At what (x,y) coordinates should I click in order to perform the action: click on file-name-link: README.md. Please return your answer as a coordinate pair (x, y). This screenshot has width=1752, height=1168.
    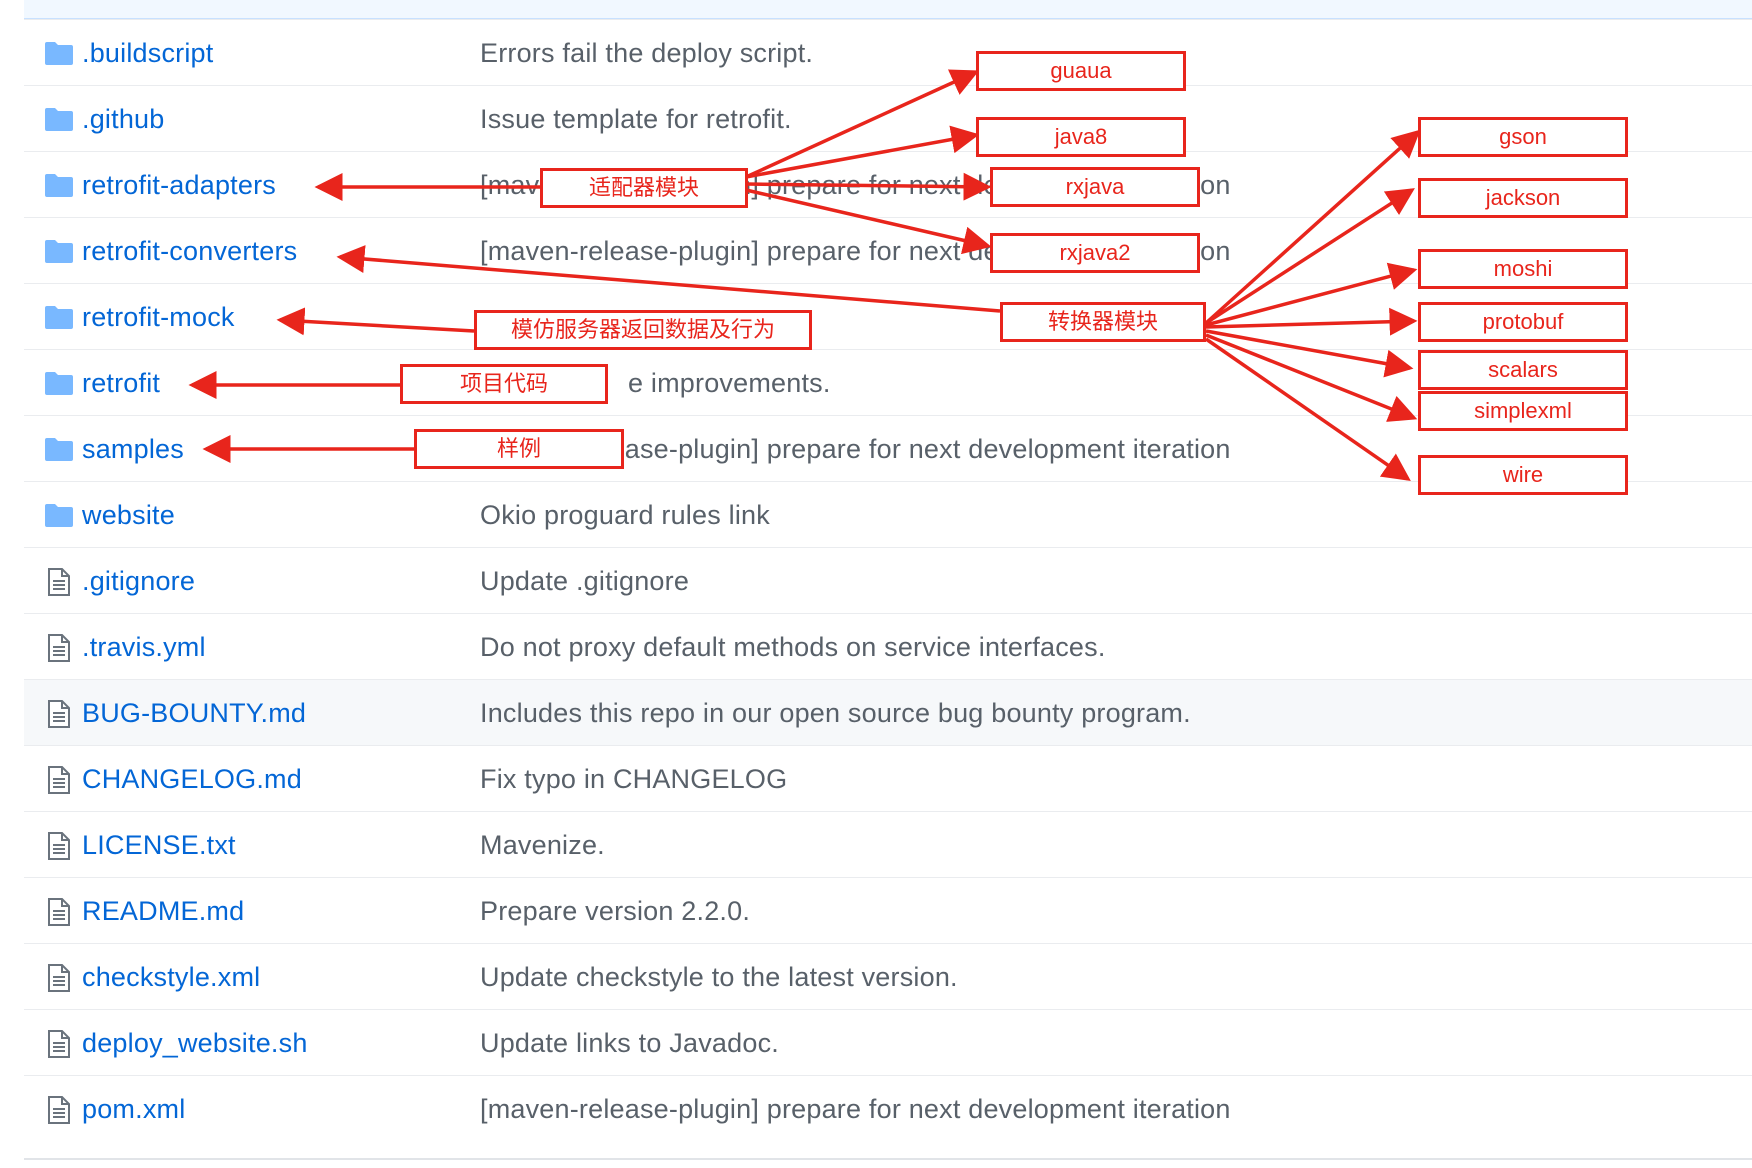
    Looking at the image, I should click on (163, 911).